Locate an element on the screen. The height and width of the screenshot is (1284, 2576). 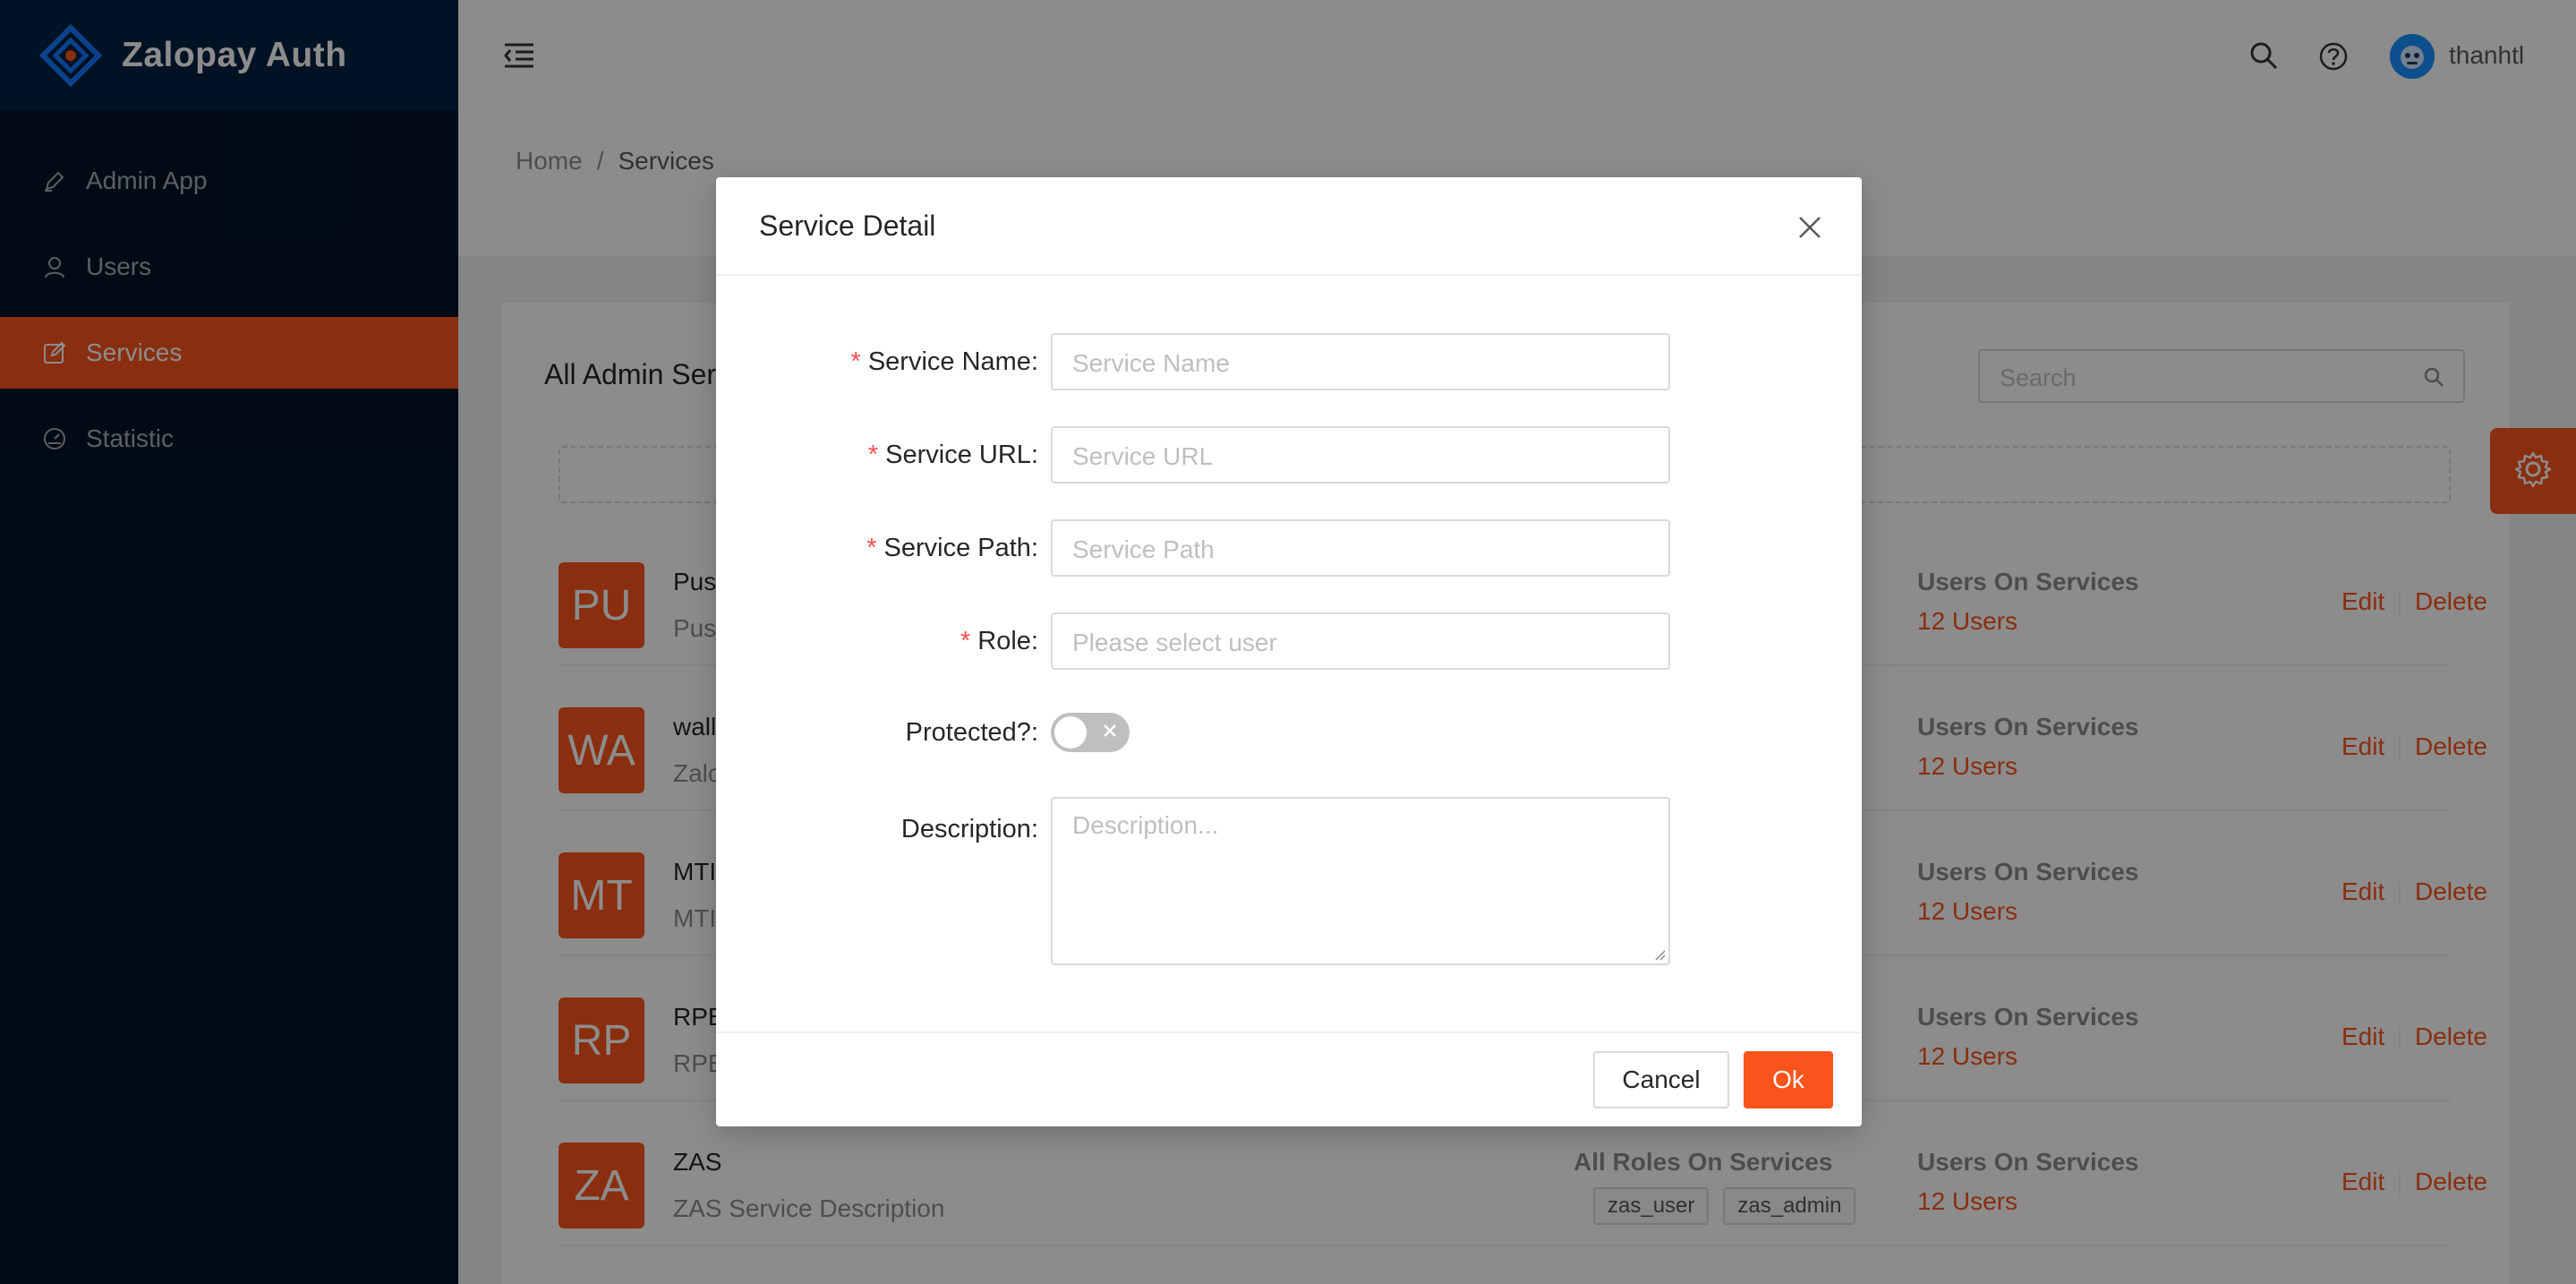
protected-toggle is located at coordinates (1090, 732).